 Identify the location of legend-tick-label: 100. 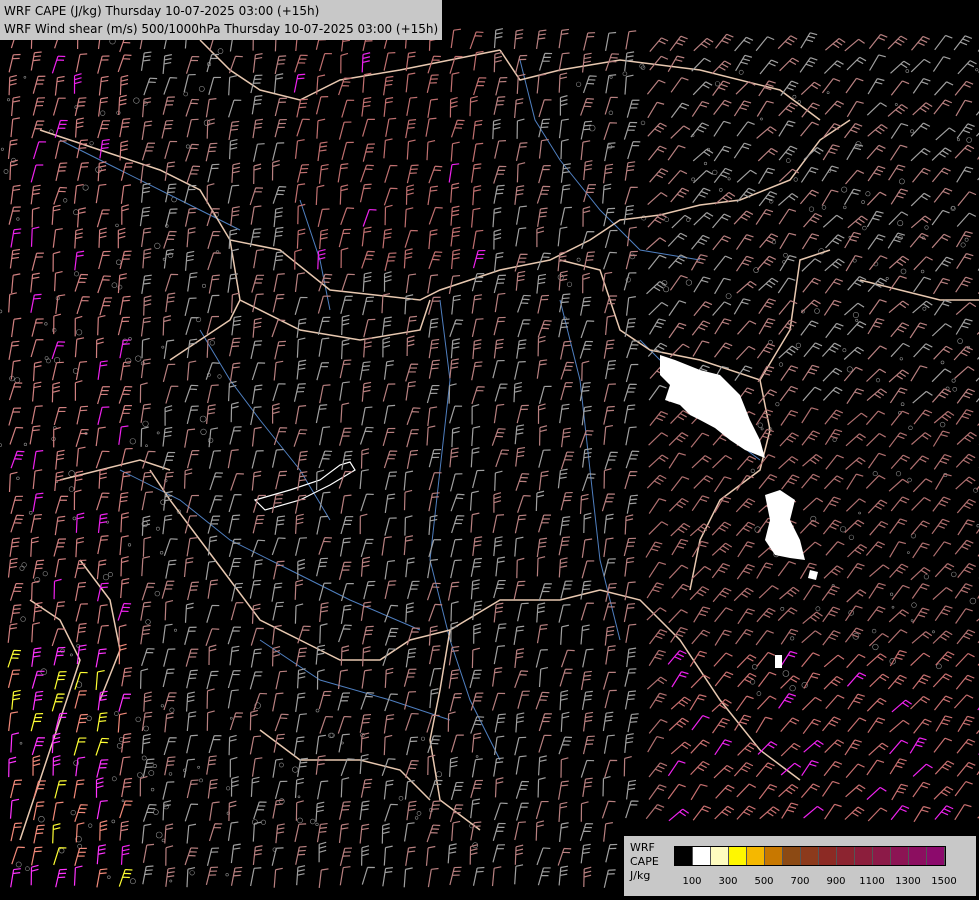
(692, 881).